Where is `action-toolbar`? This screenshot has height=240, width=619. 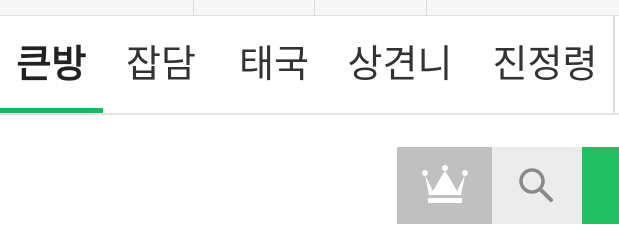 action-toolbar is located at coordinates (508, 185).